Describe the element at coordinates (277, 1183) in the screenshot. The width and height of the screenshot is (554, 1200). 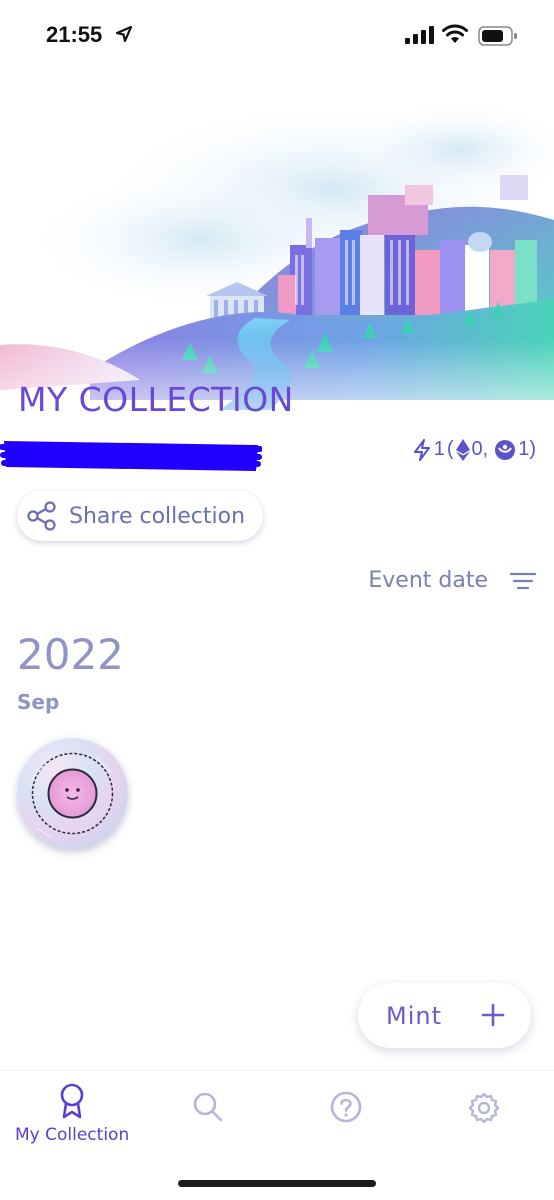
I see `home-indicator` at that location.